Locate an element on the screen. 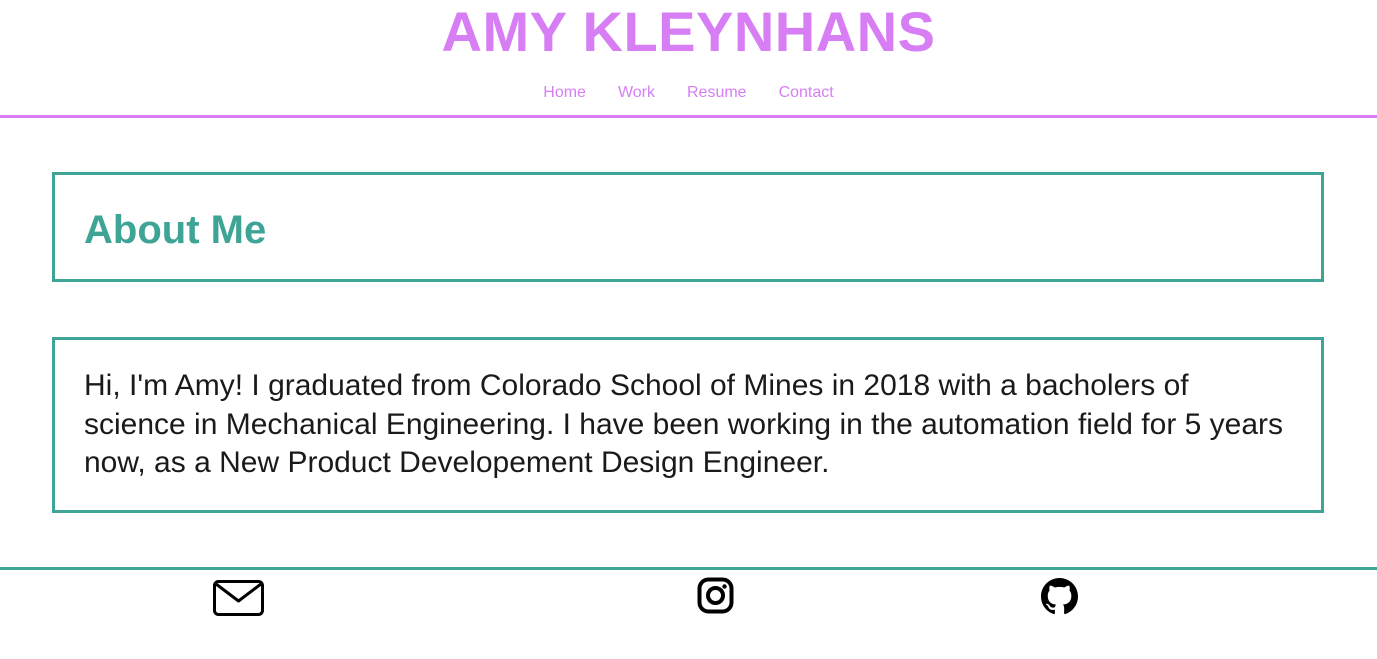  github-icon is located at coordinates (1059, 596).